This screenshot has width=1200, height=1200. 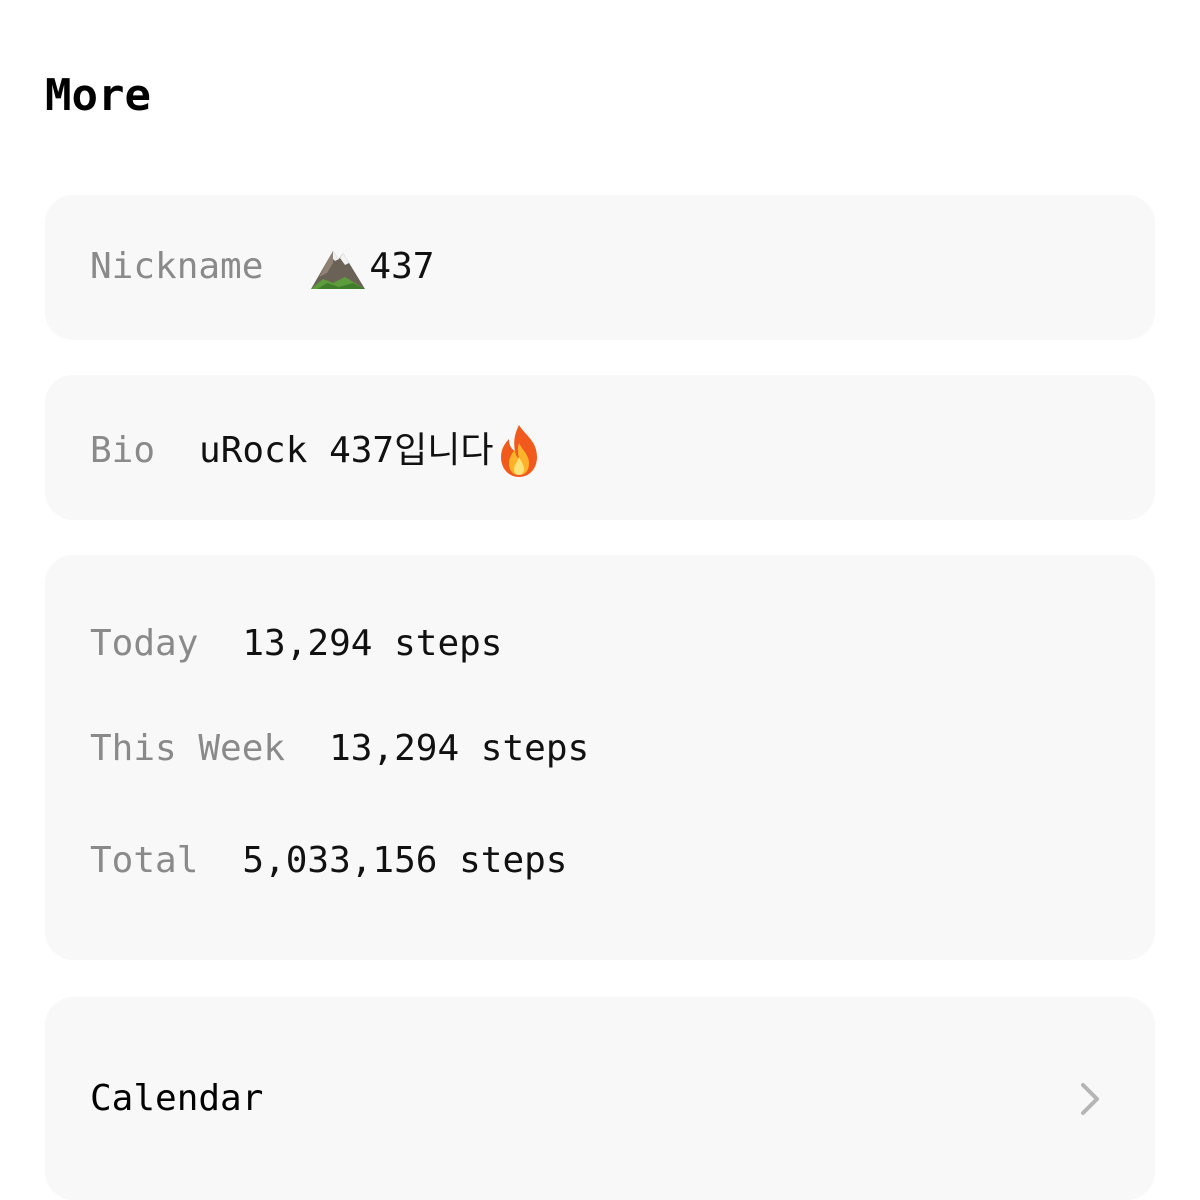 I want to click on bio-row: Bio uRock 437입니다, so click(x=316, y=451).